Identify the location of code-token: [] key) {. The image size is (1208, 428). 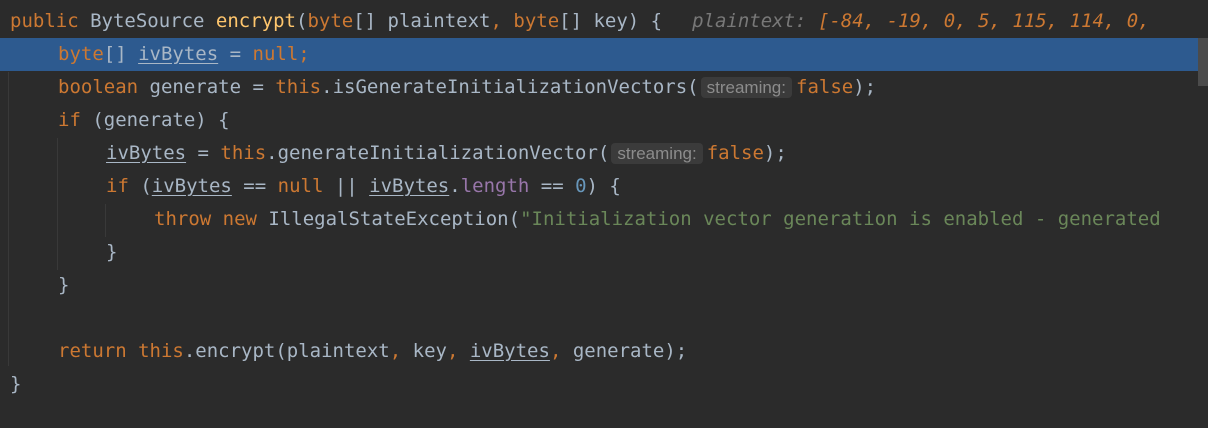
(611, 21).